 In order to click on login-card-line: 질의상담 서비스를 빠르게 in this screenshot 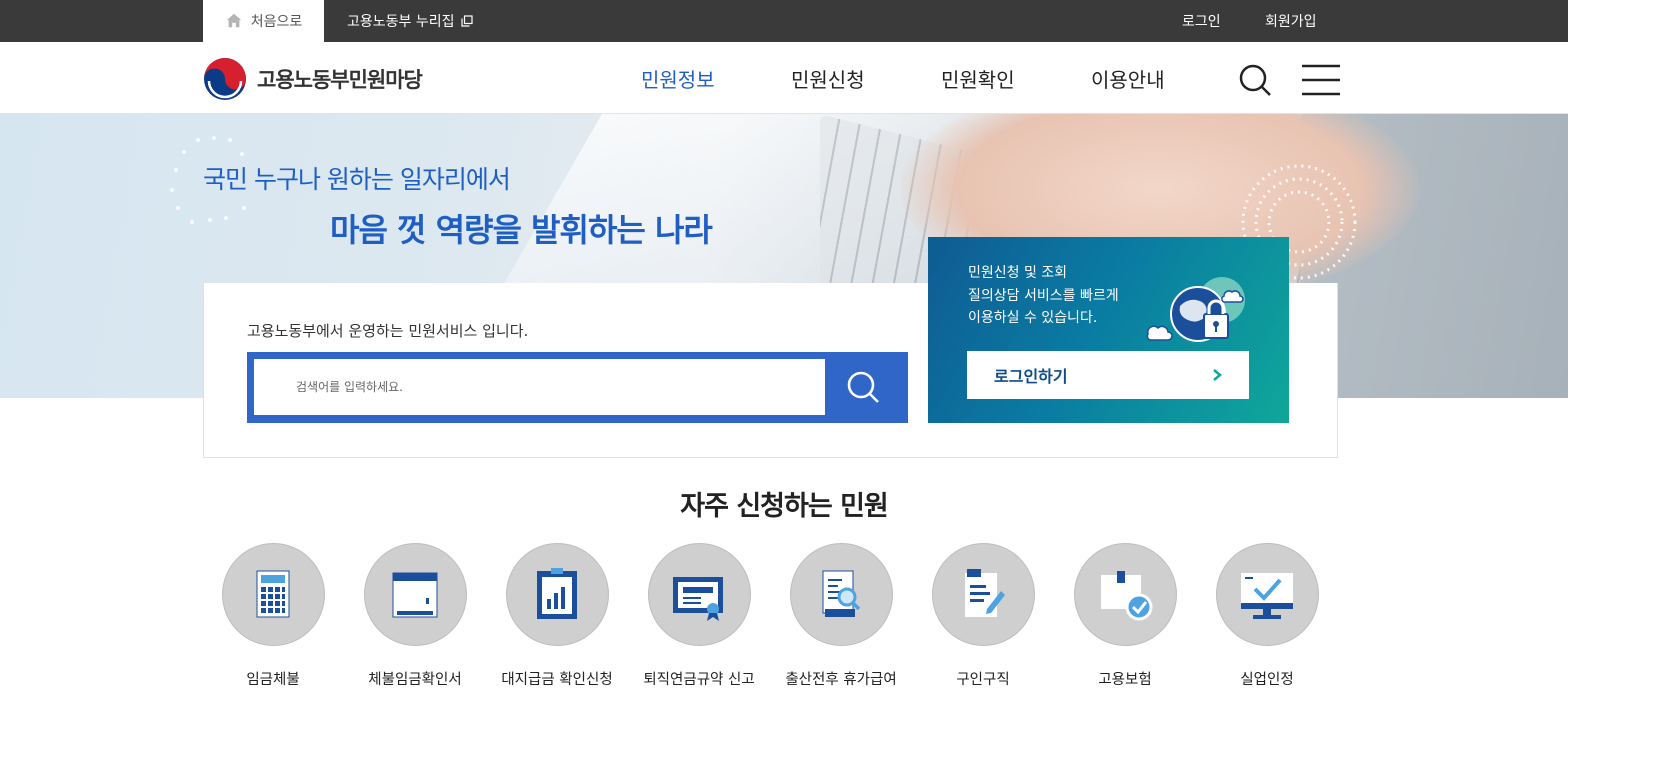, I will do `click(1043, 295)`.